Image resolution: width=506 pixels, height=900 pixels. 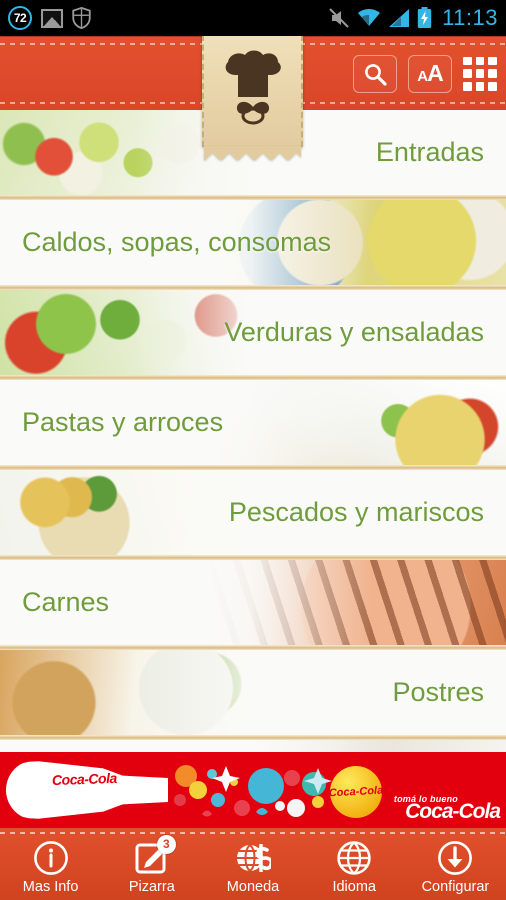 I want to click on nav-label: Idioma, so click(x=354, y=886).